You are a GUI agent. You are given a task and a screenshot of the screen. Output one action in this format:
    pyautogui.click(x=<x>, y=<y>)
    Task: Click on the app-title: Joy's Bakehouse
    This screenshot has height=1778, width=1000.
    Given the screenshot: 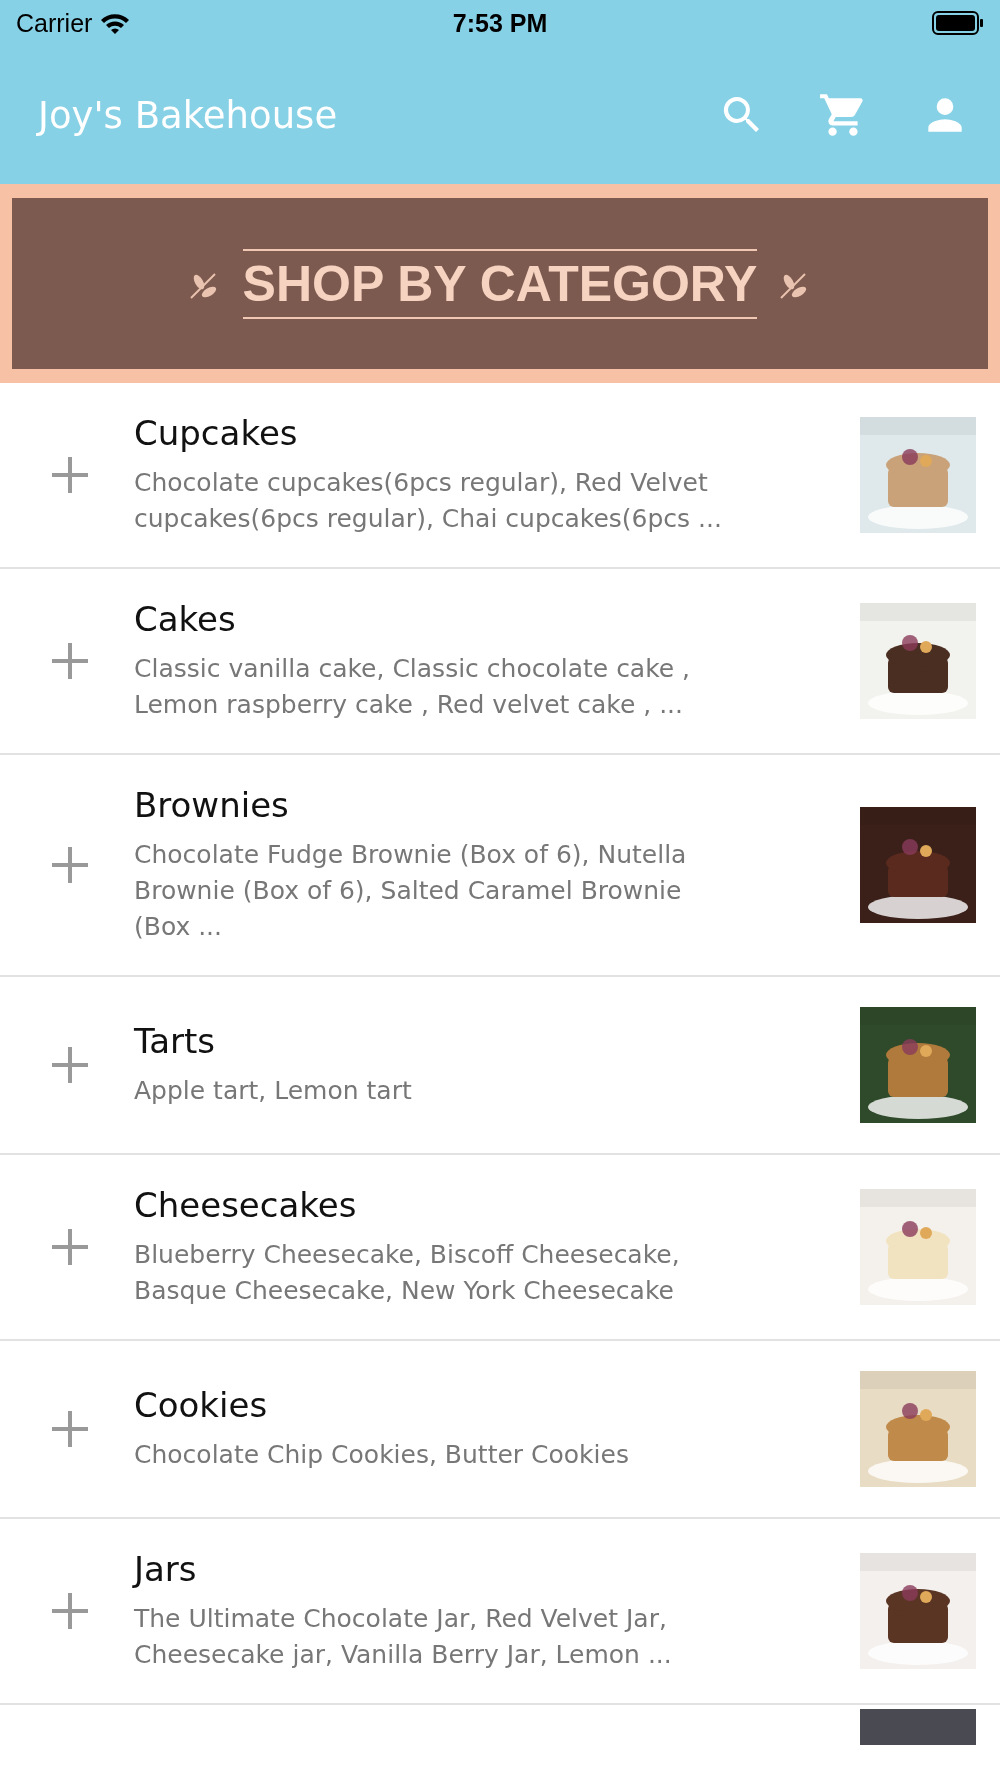 What is the action you would take?
    pyautogui.click(x=188, y=115)
    